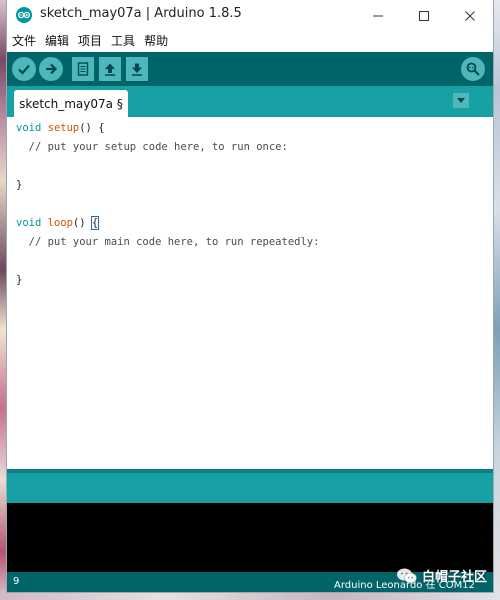  I want to click on title-bar: sketch_may07a | Arduino 1.8.5, so click(250, 15).